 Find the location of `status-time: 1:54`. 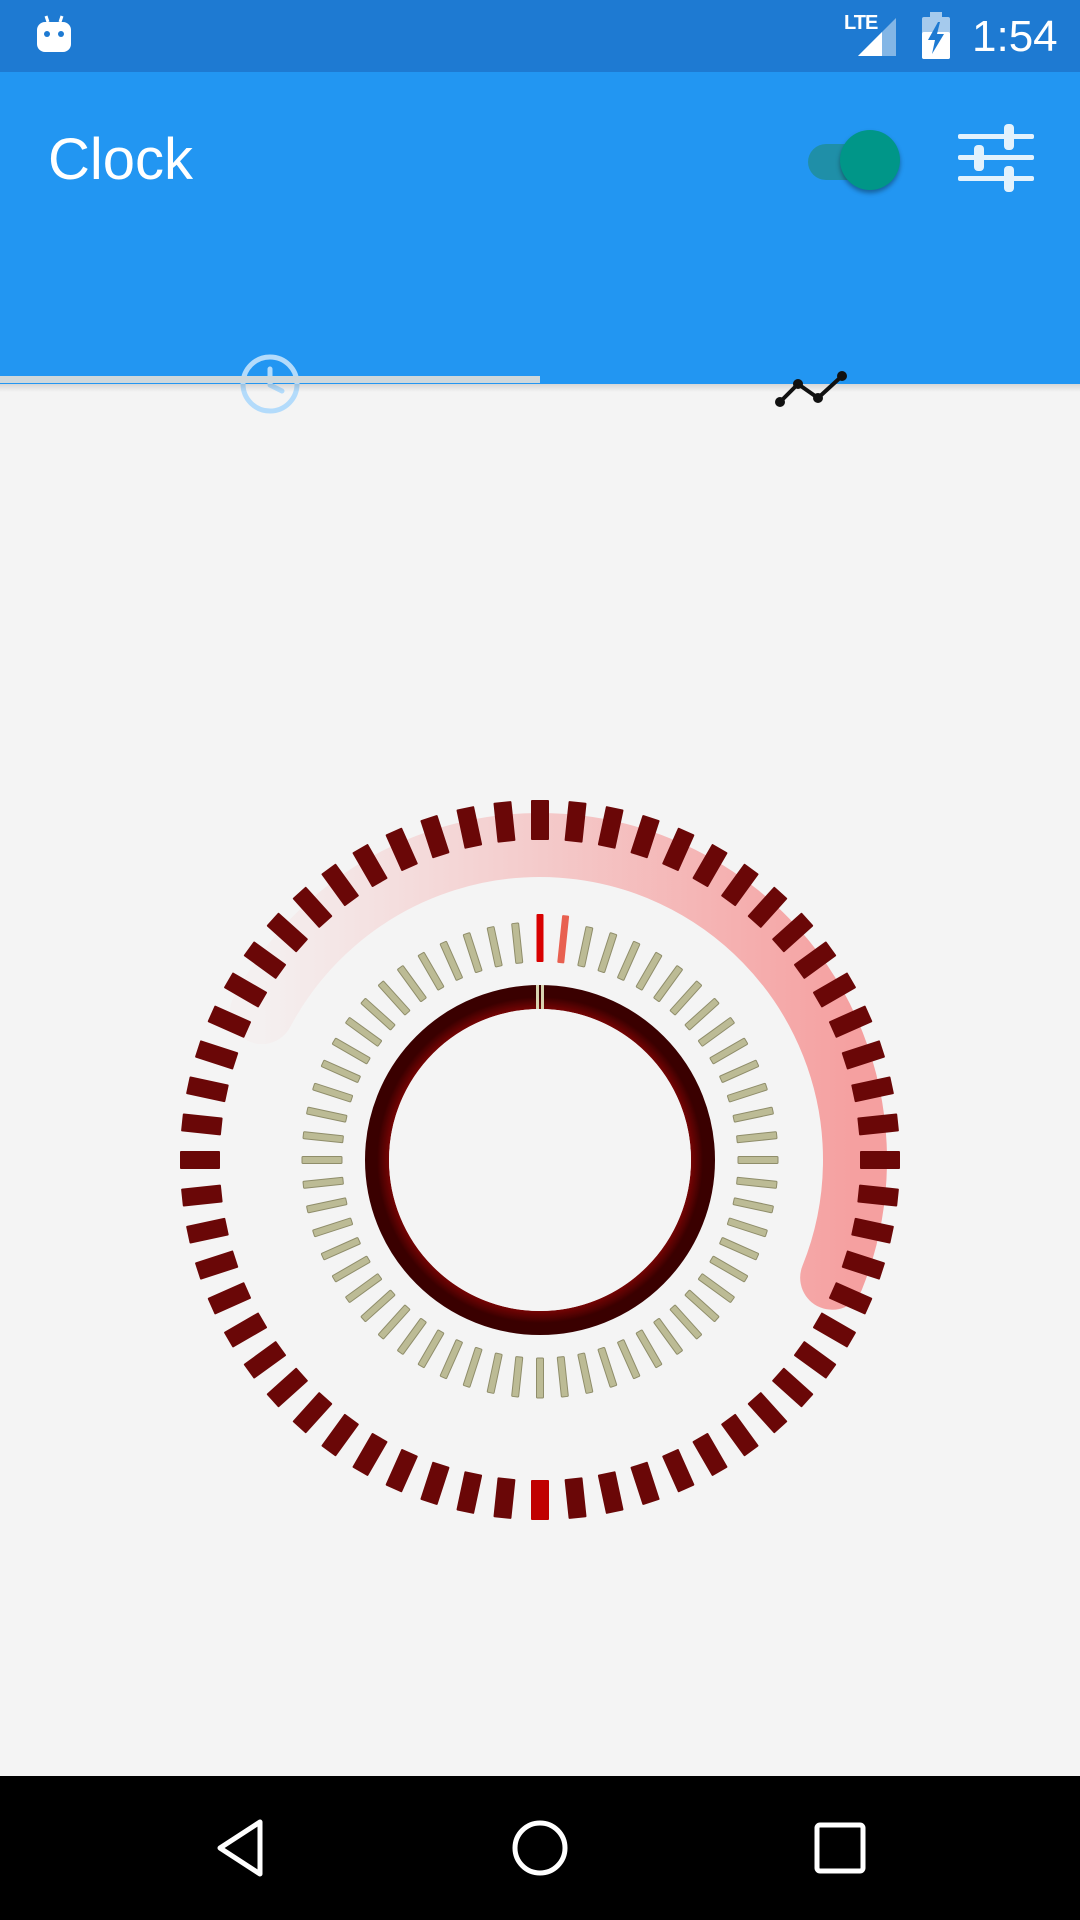

status-time: 1:54 is located at coordinates (1015, 36).